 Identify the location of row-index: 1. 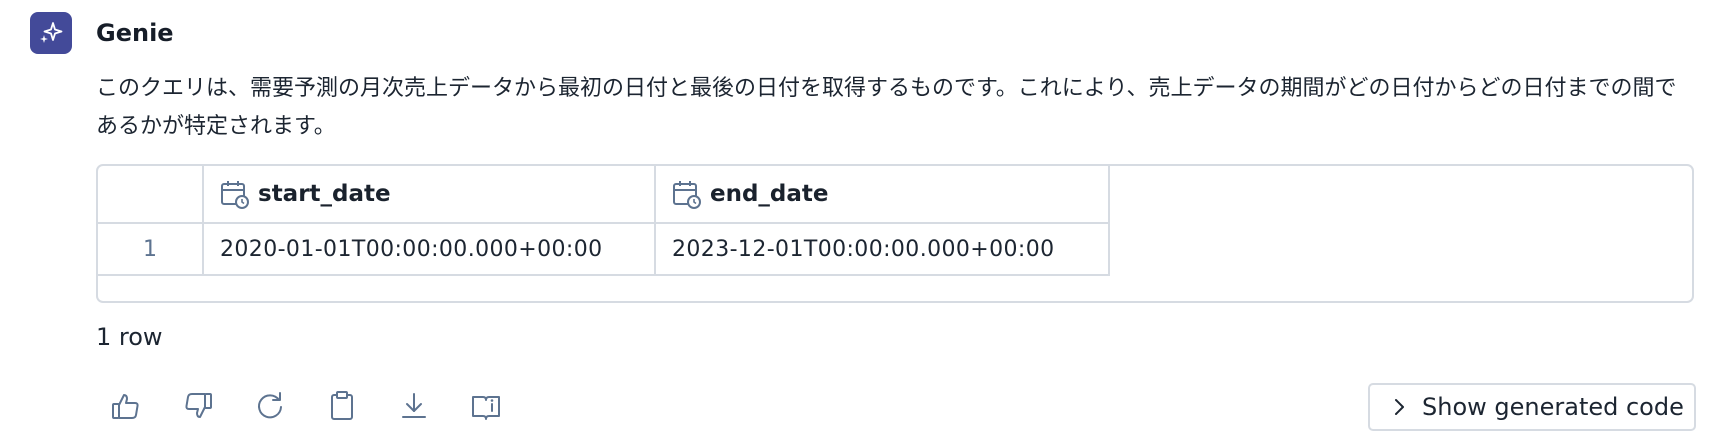
(150, 249).